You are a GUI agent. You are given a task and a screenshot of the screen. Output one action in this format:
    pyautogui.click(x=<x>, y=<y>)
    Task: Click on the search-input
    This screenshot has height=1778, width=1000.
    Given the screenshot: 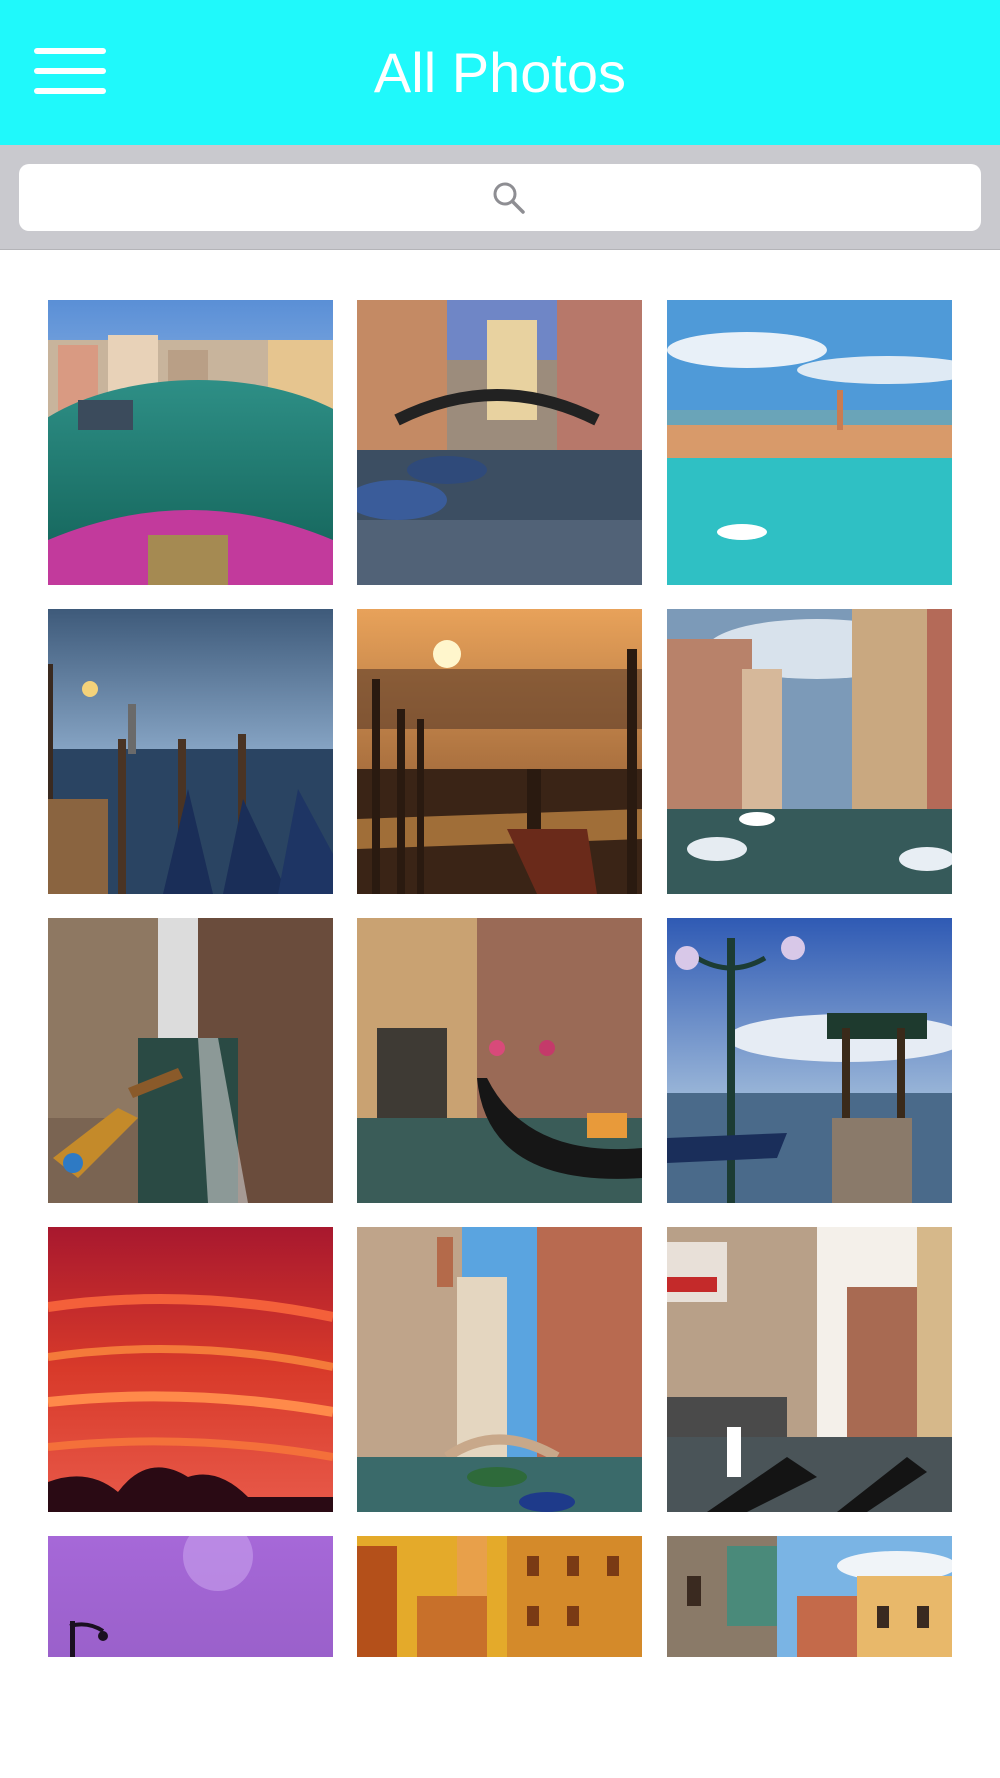 What is the action you would take?
    pyautogui.click(x=500, y=197)
    